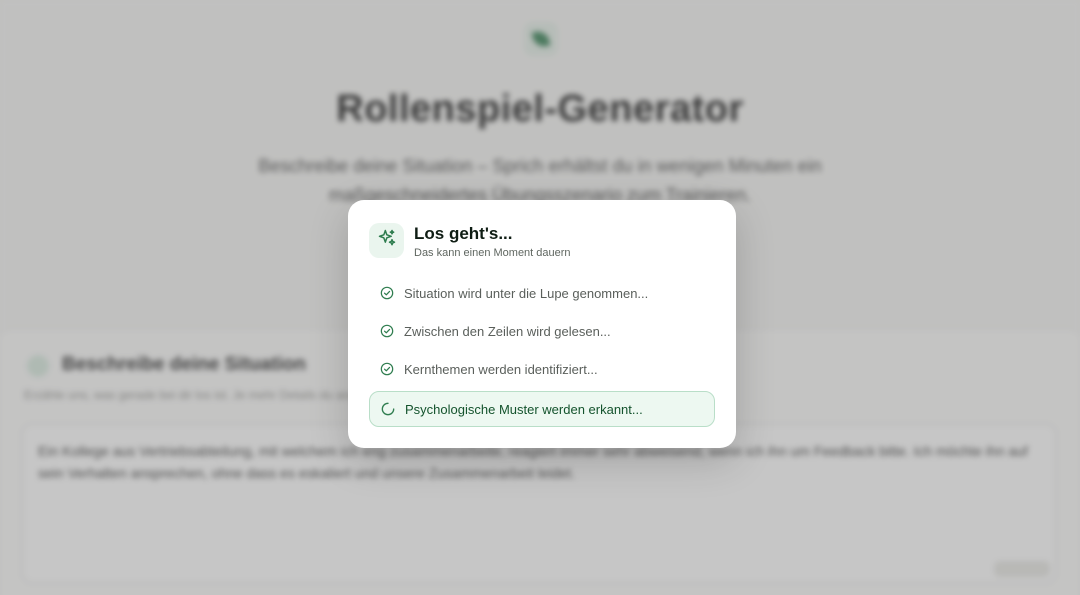 This screenshot has height=595, width=1080. Describe the element at coordinates (492, 253) in the screenshot. I see `modal-subtitle: Das kann einen Moment dauern` at that location.